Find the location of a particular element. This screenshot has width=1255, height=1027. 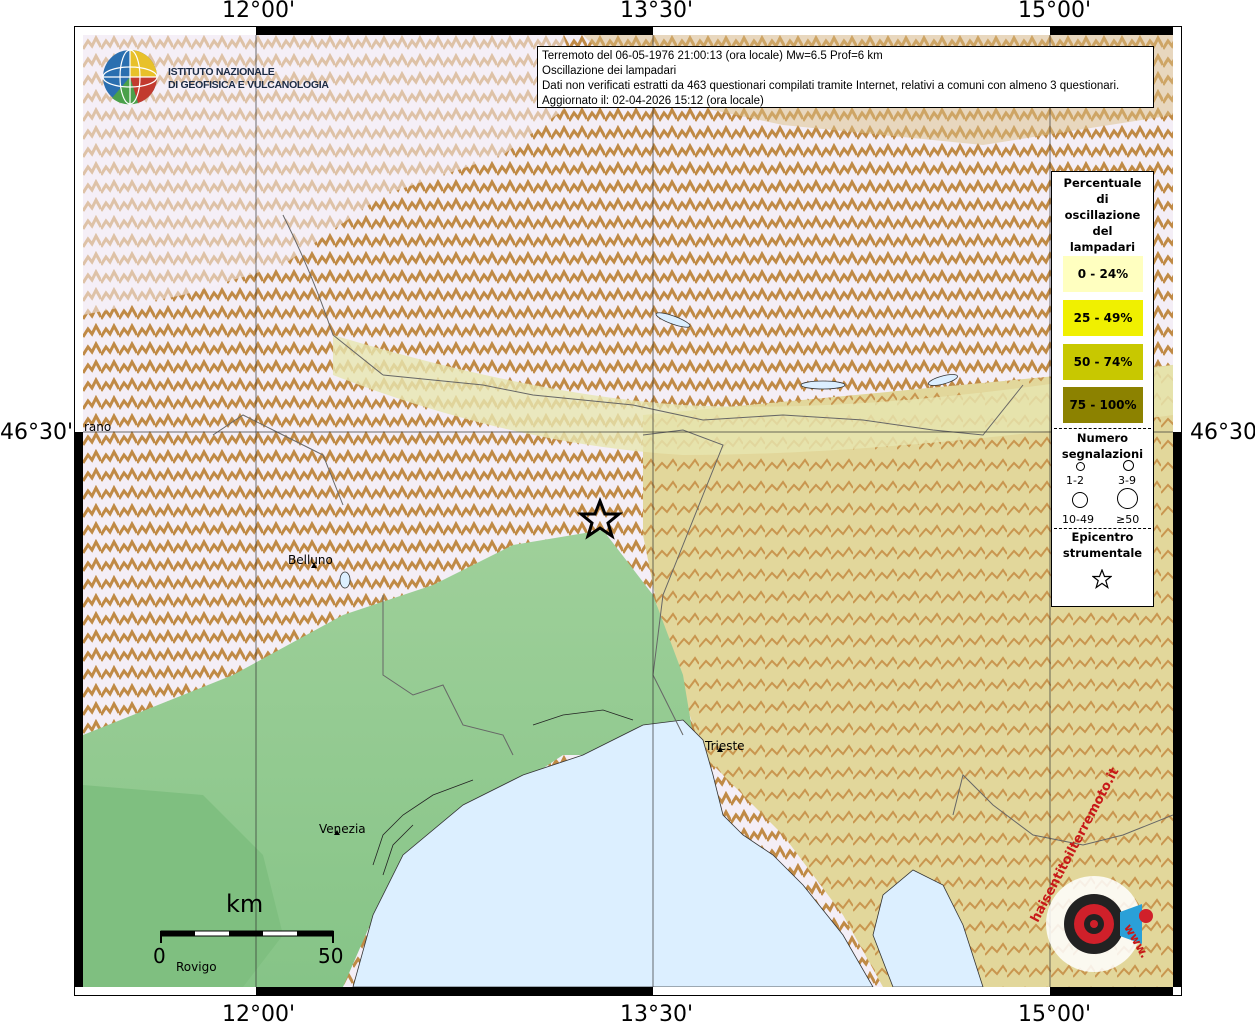

legend-count-50-plus: ≥50 is located at coordinates (1128, 519).